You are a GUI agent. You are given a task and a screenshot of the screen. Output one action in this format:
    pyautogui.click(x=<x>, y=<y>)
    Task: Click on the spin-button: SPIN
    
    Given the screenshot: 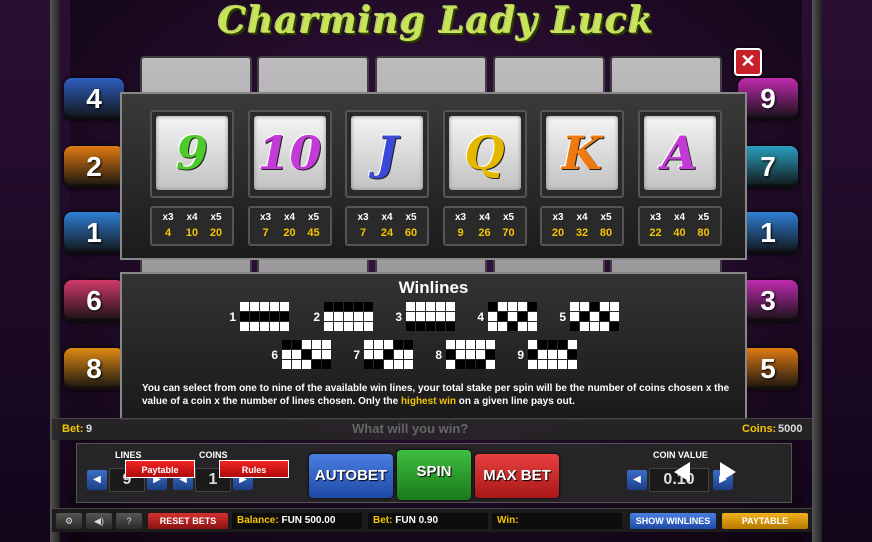 What is the action you would take?
    pyautogui.click(x=434, y=475)
    